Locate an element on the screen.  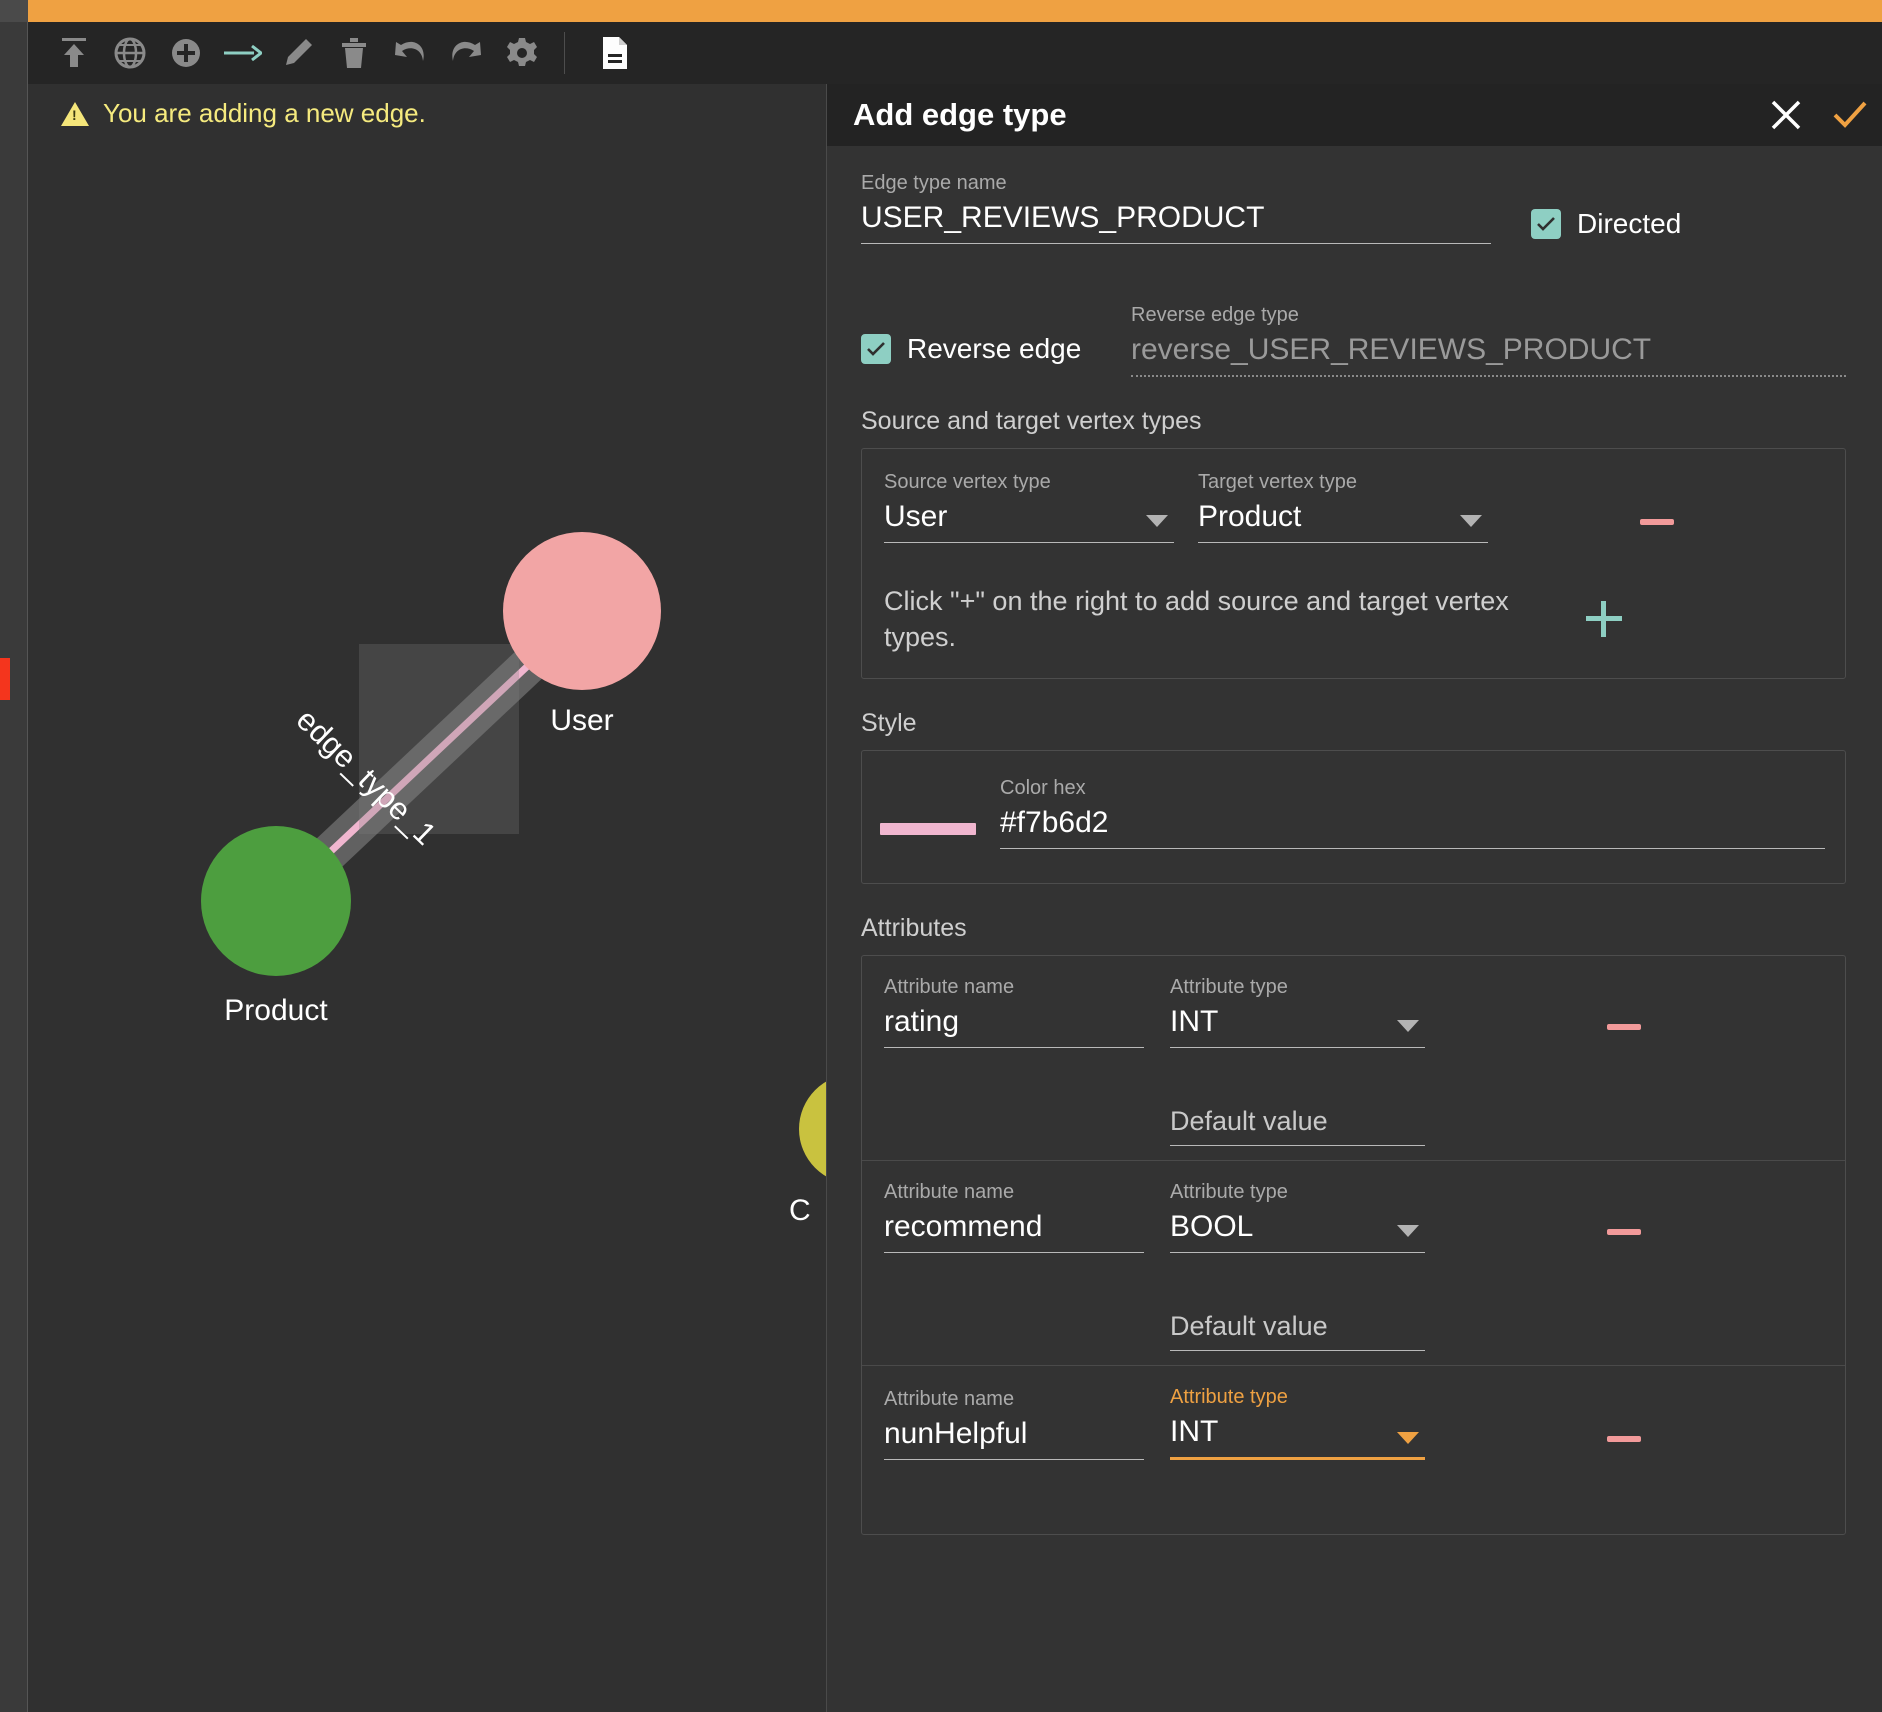
directed-label: Directed is located at coordinates (1629, 223).